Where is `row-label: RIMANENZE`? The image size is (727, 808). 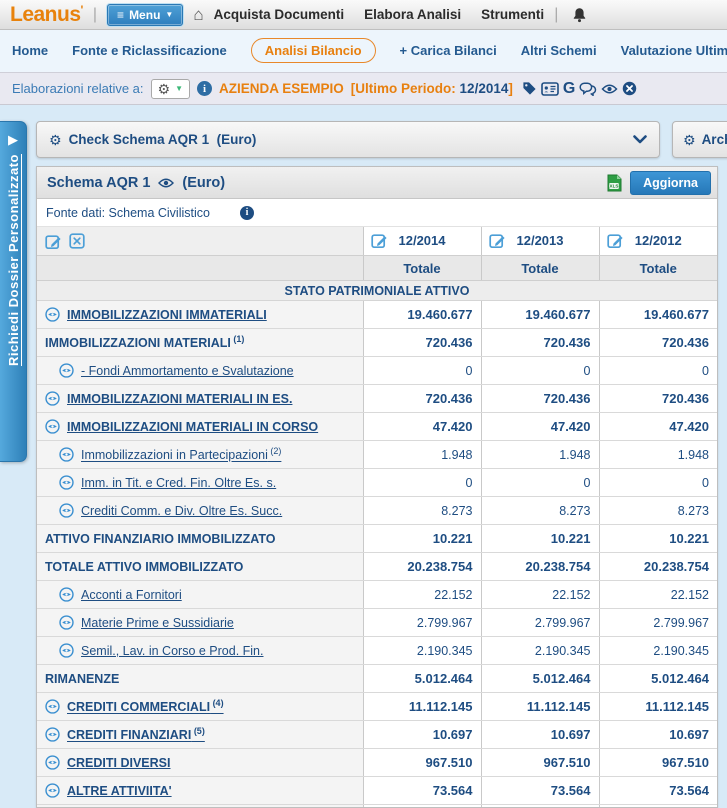 row-label: RIMANENZE is located at coordinates (82, 678).